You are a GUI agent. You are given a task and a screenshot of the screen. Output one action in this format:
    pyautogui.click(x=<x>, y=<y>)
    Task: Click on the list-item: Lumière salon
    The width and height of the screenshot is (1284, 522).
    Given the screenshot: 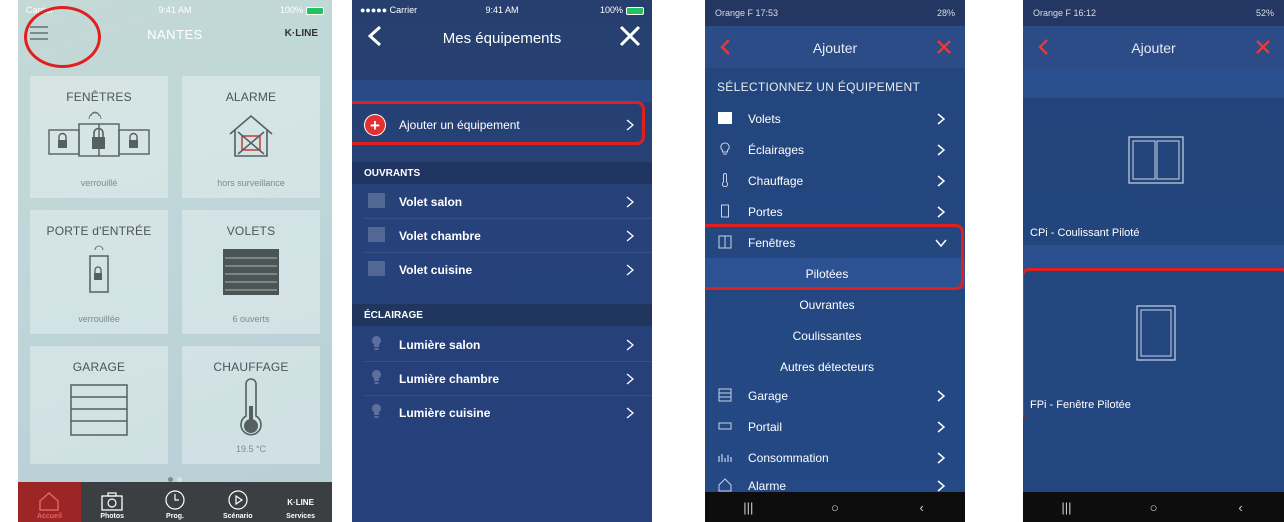 What is the action you would take?
    pyautogui.click(x=502, y=344)
    